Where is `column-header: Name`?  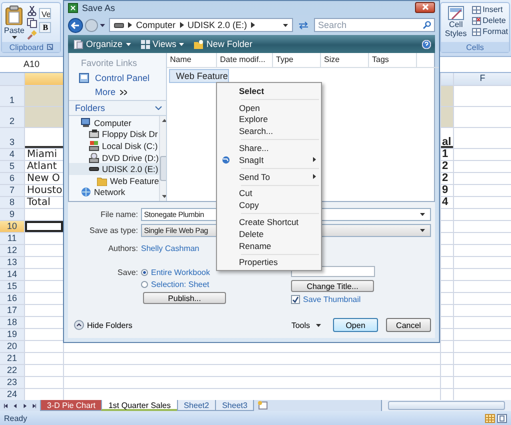
column-header: Name is located at coordinates (192, 60).